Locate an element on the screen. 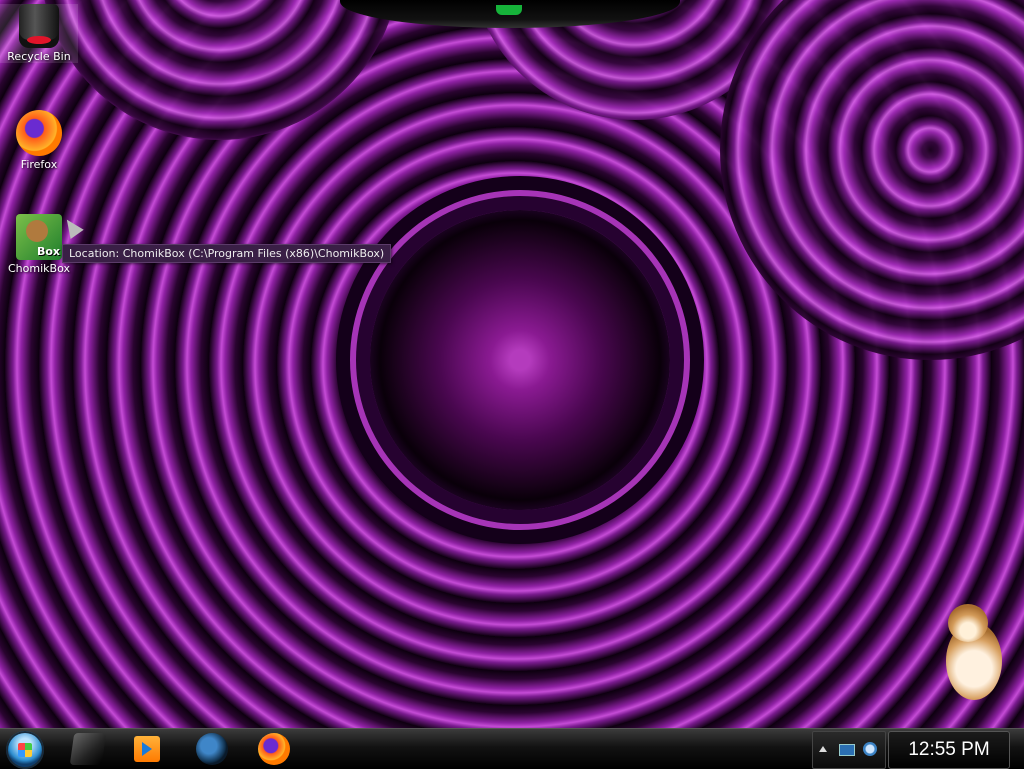  start-button is located at coordinates (25, 750).